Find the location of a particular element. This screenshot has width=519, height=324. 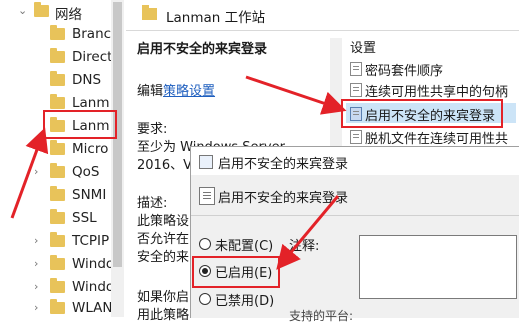

edit-line: 编辑策略设置 is located at coordinates (176, 89).